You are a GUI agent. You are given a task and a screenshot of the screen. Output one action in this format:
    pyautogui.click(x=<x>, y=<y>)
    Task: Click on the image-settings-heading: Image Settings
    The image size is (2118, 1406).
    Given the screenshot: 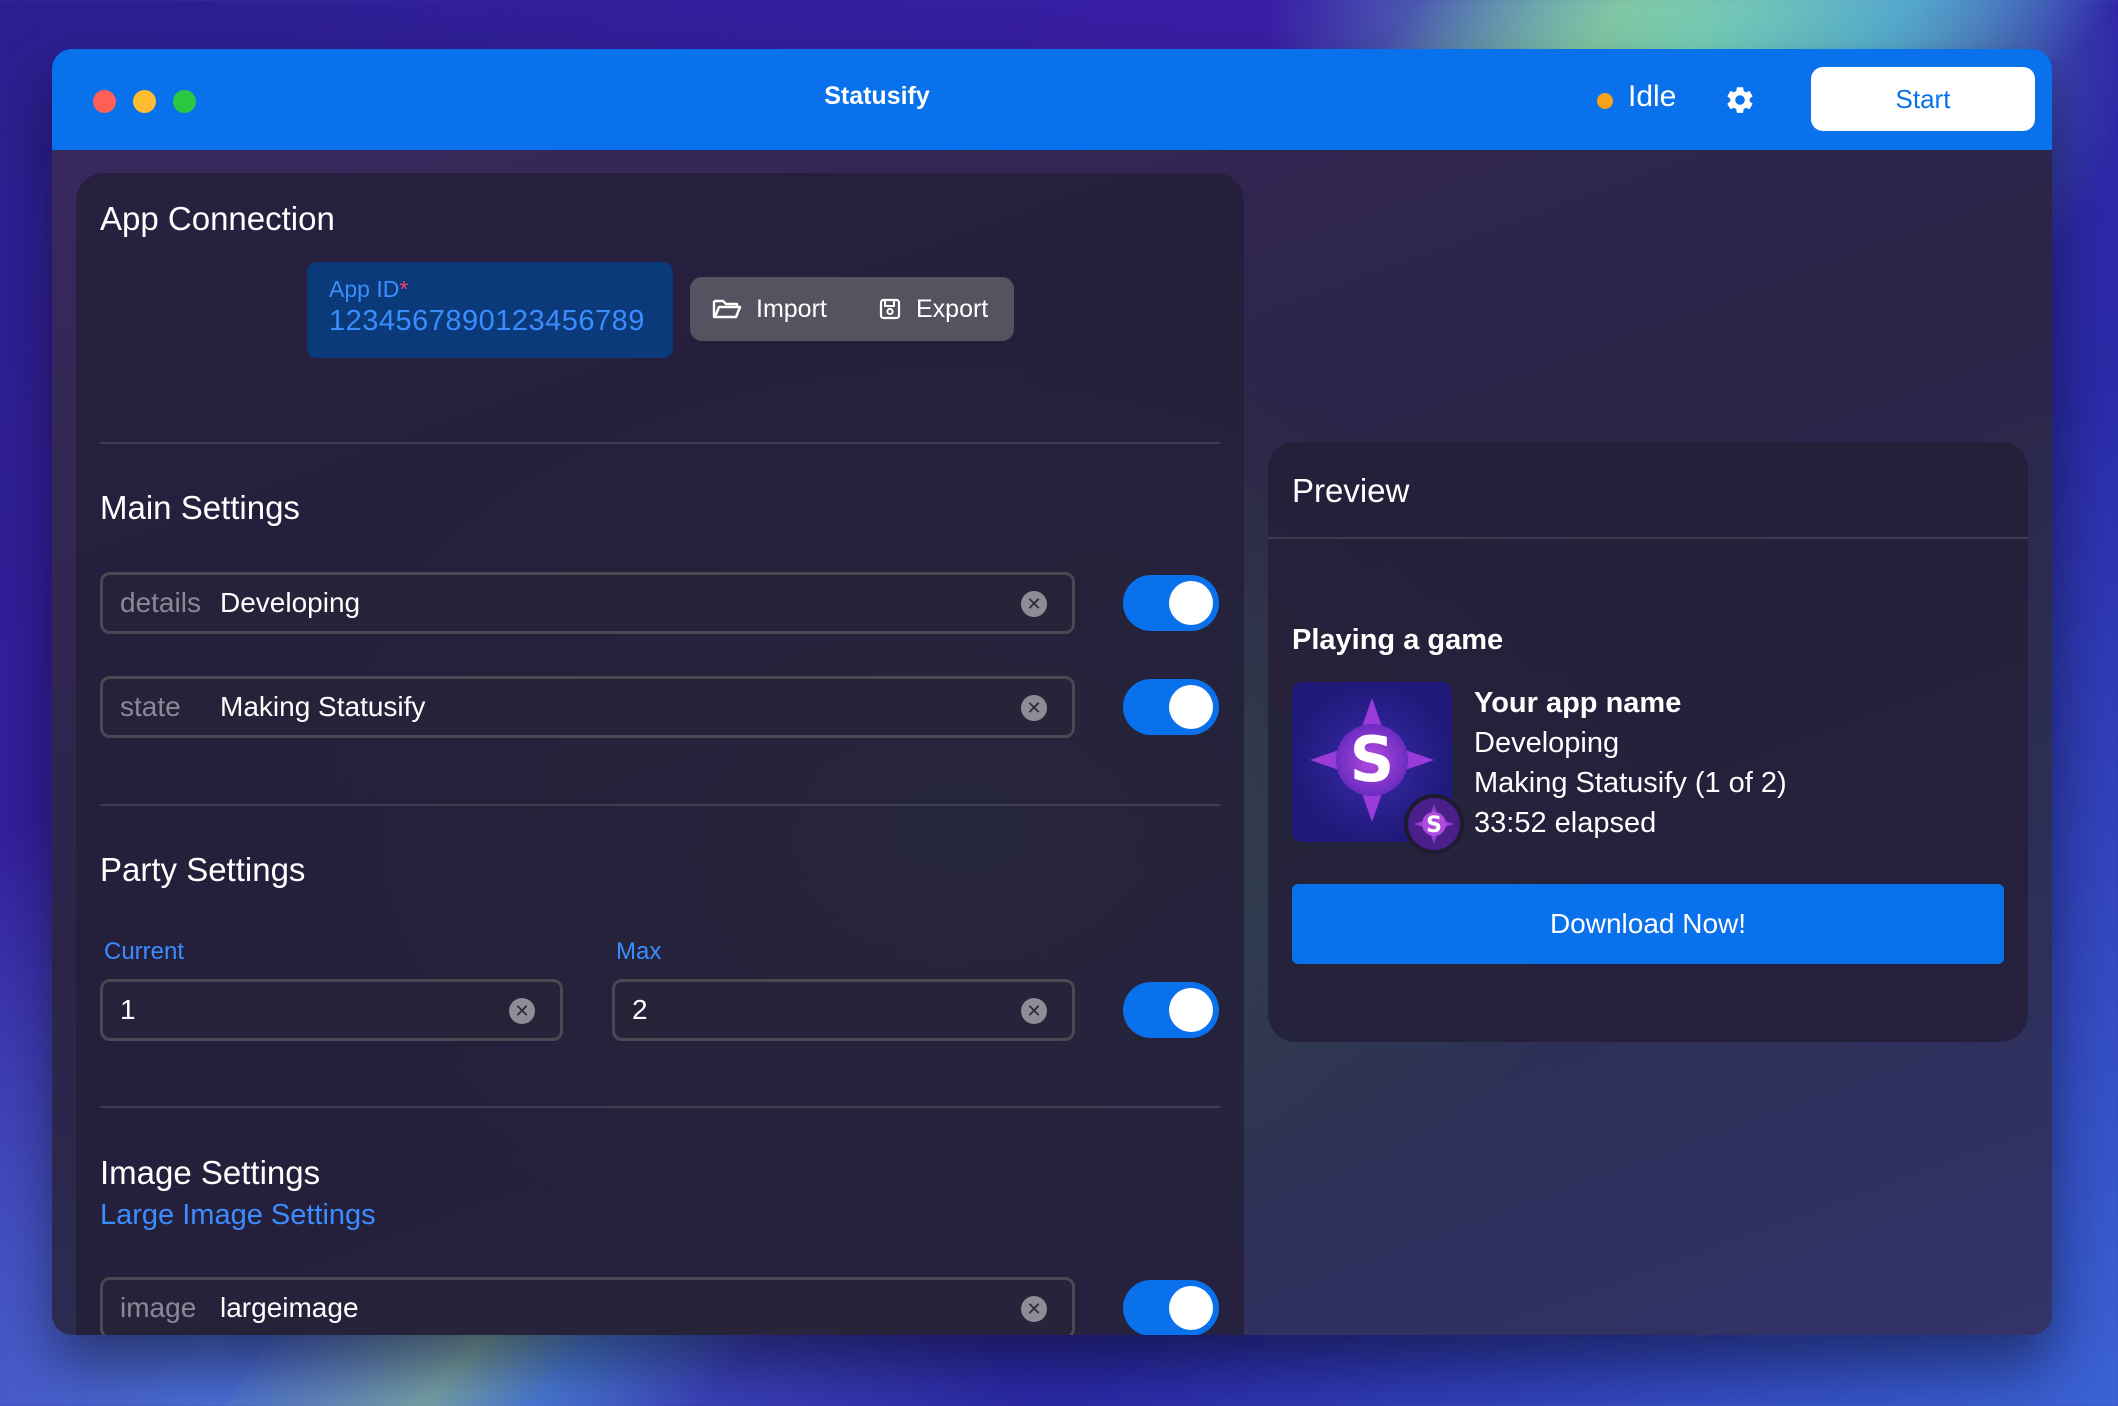 What is the action you would take?
    pyautogui.click(x=210, y=1172)
    